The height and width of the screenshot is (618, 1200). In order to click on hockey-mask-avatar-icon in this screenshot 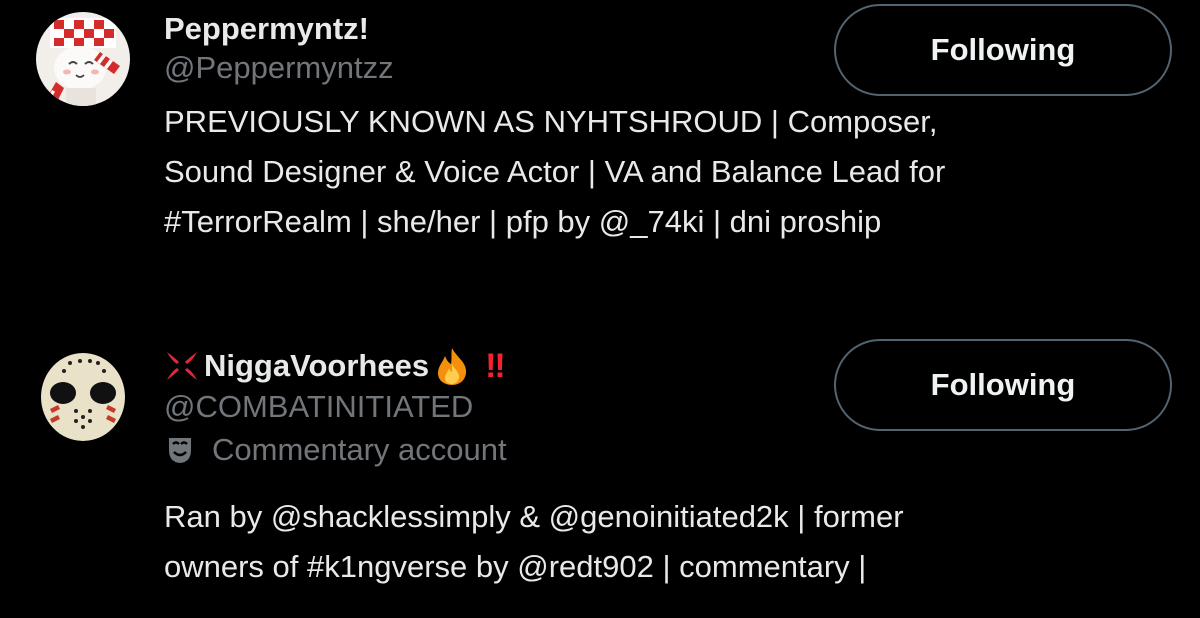, I will do `click(83, 394)`.